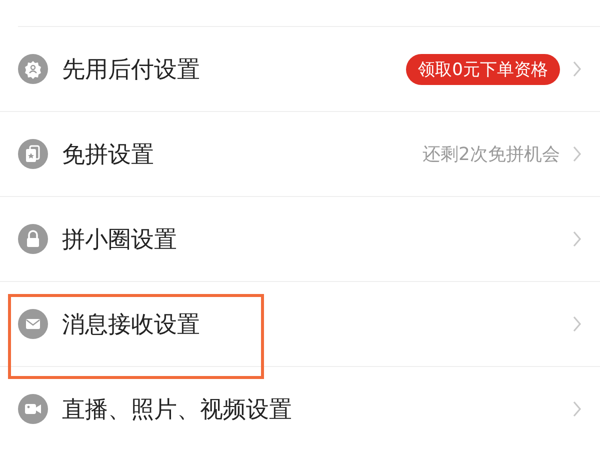 This screenshot has width=600, height=450. Describe the element at coordinates (33, 154) in the screenshot. I see `cards-icon` at that location.